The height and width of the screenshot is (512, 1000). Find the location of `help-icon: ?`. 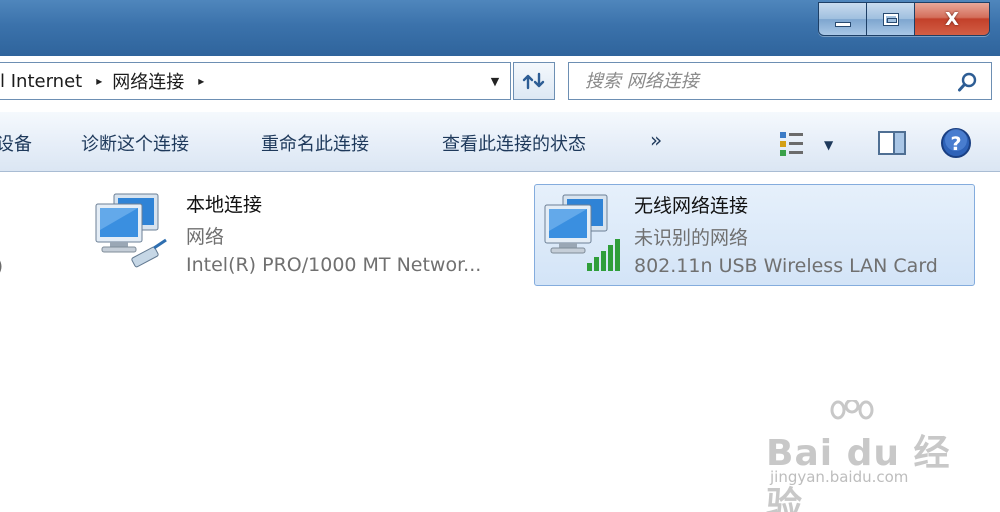

help-icon: ? is located at coordinates (956, 143).